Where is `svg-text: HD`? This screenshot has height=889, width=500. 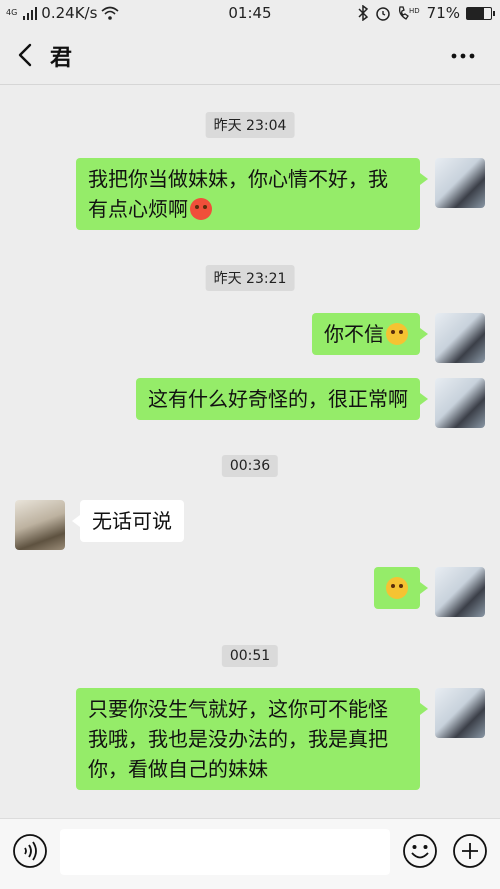
svg-text: HD is located at coordinates (414, 11).